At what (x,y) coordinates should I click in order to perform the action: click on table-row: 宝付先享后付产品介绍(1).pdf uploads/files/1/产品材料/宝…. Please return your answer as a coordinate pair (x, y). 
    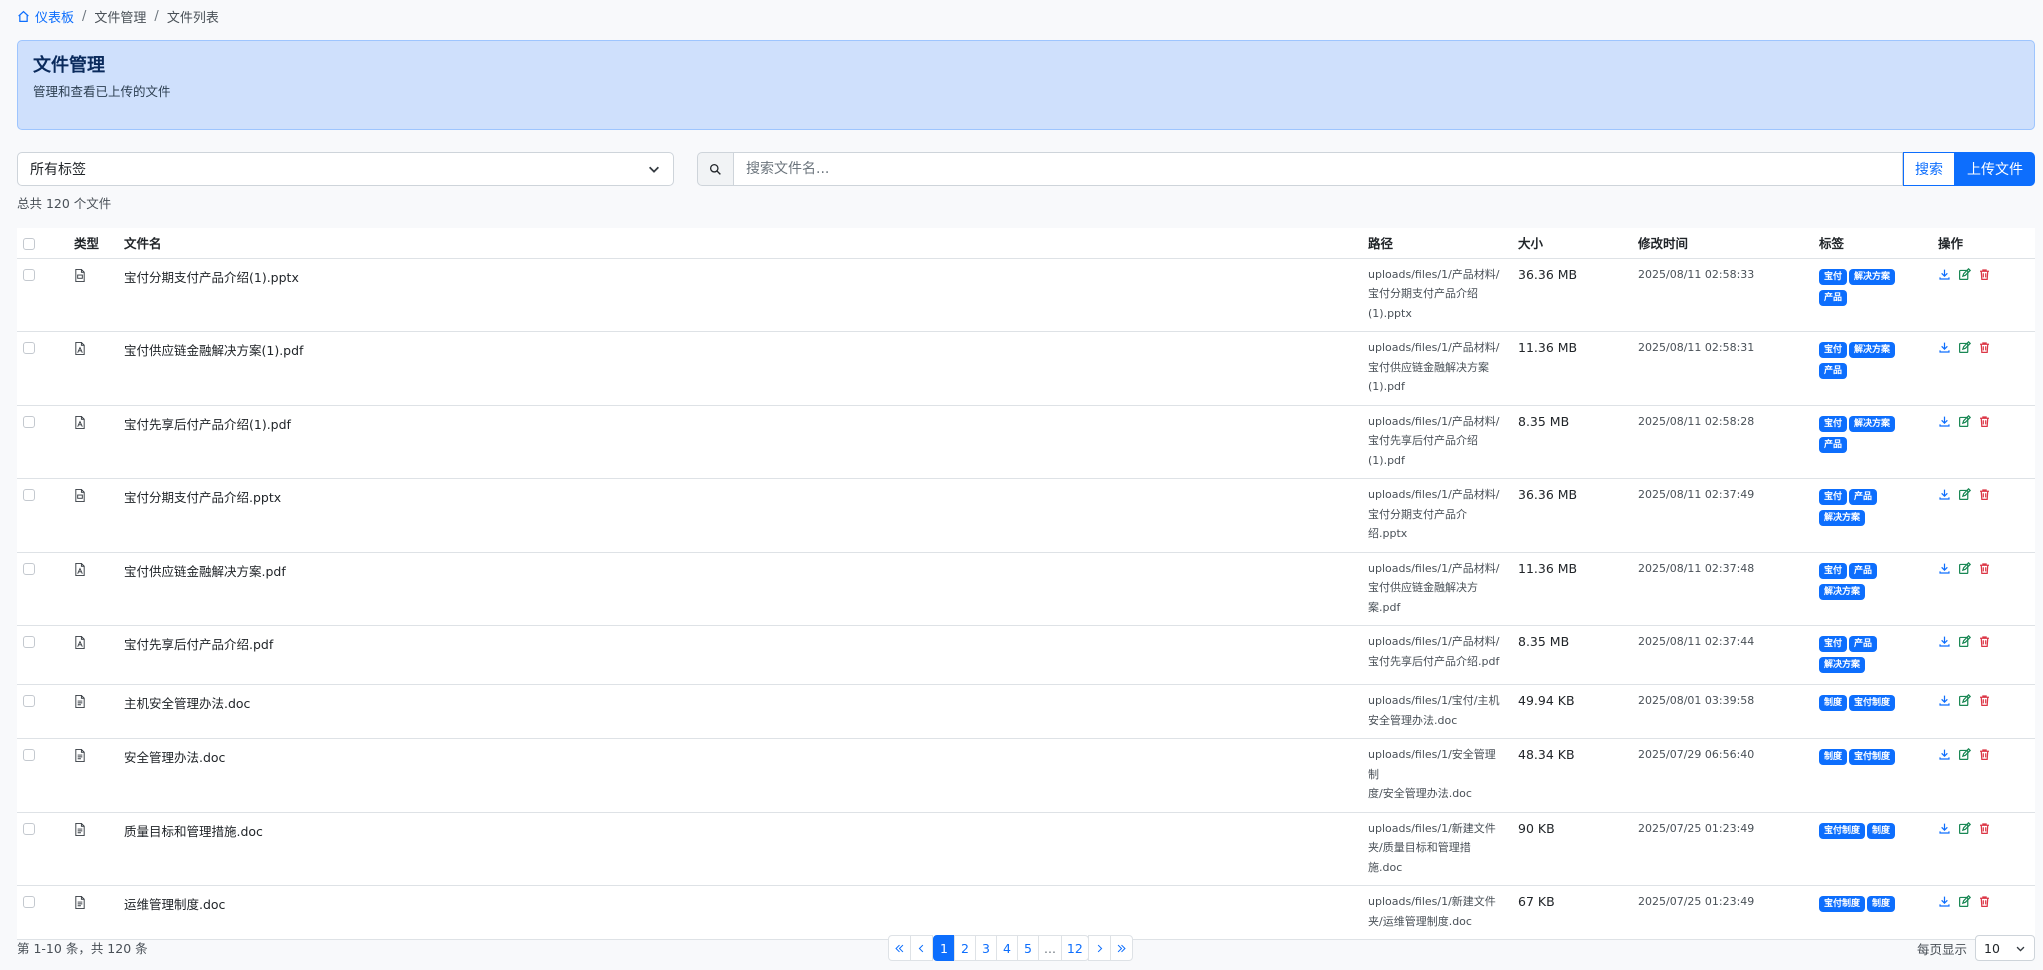
    Looking at the image, I should click on (1026, 442).